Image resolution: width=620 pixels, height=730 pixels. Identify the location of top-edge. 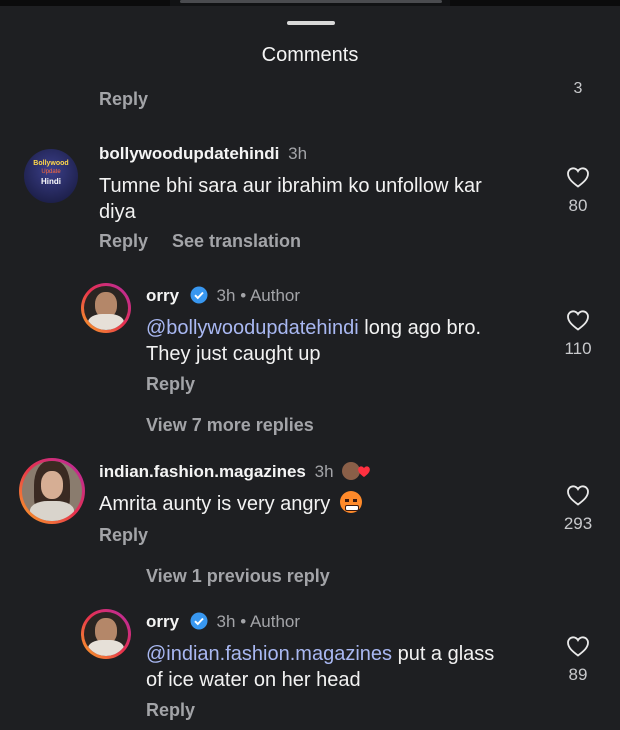
(310, 3).